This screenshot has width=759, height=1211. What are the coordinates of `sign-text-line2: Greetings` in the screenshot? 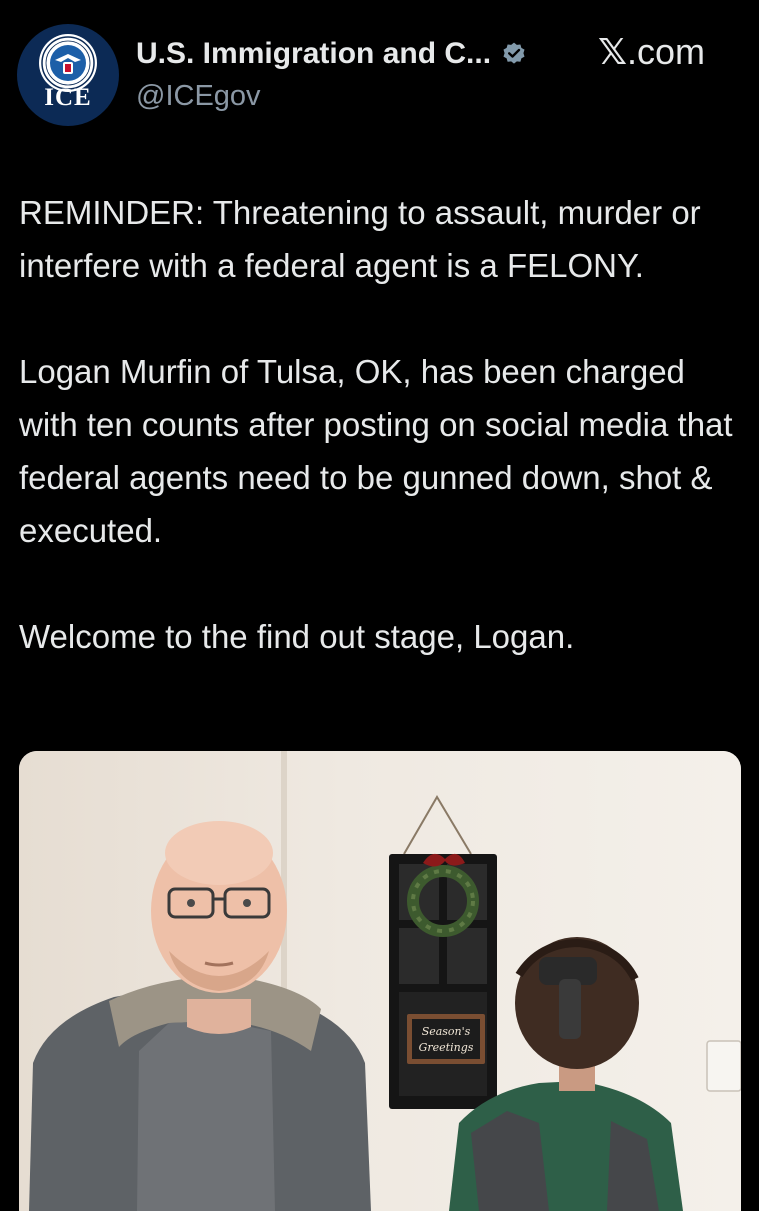 It's located at (446, 1047).